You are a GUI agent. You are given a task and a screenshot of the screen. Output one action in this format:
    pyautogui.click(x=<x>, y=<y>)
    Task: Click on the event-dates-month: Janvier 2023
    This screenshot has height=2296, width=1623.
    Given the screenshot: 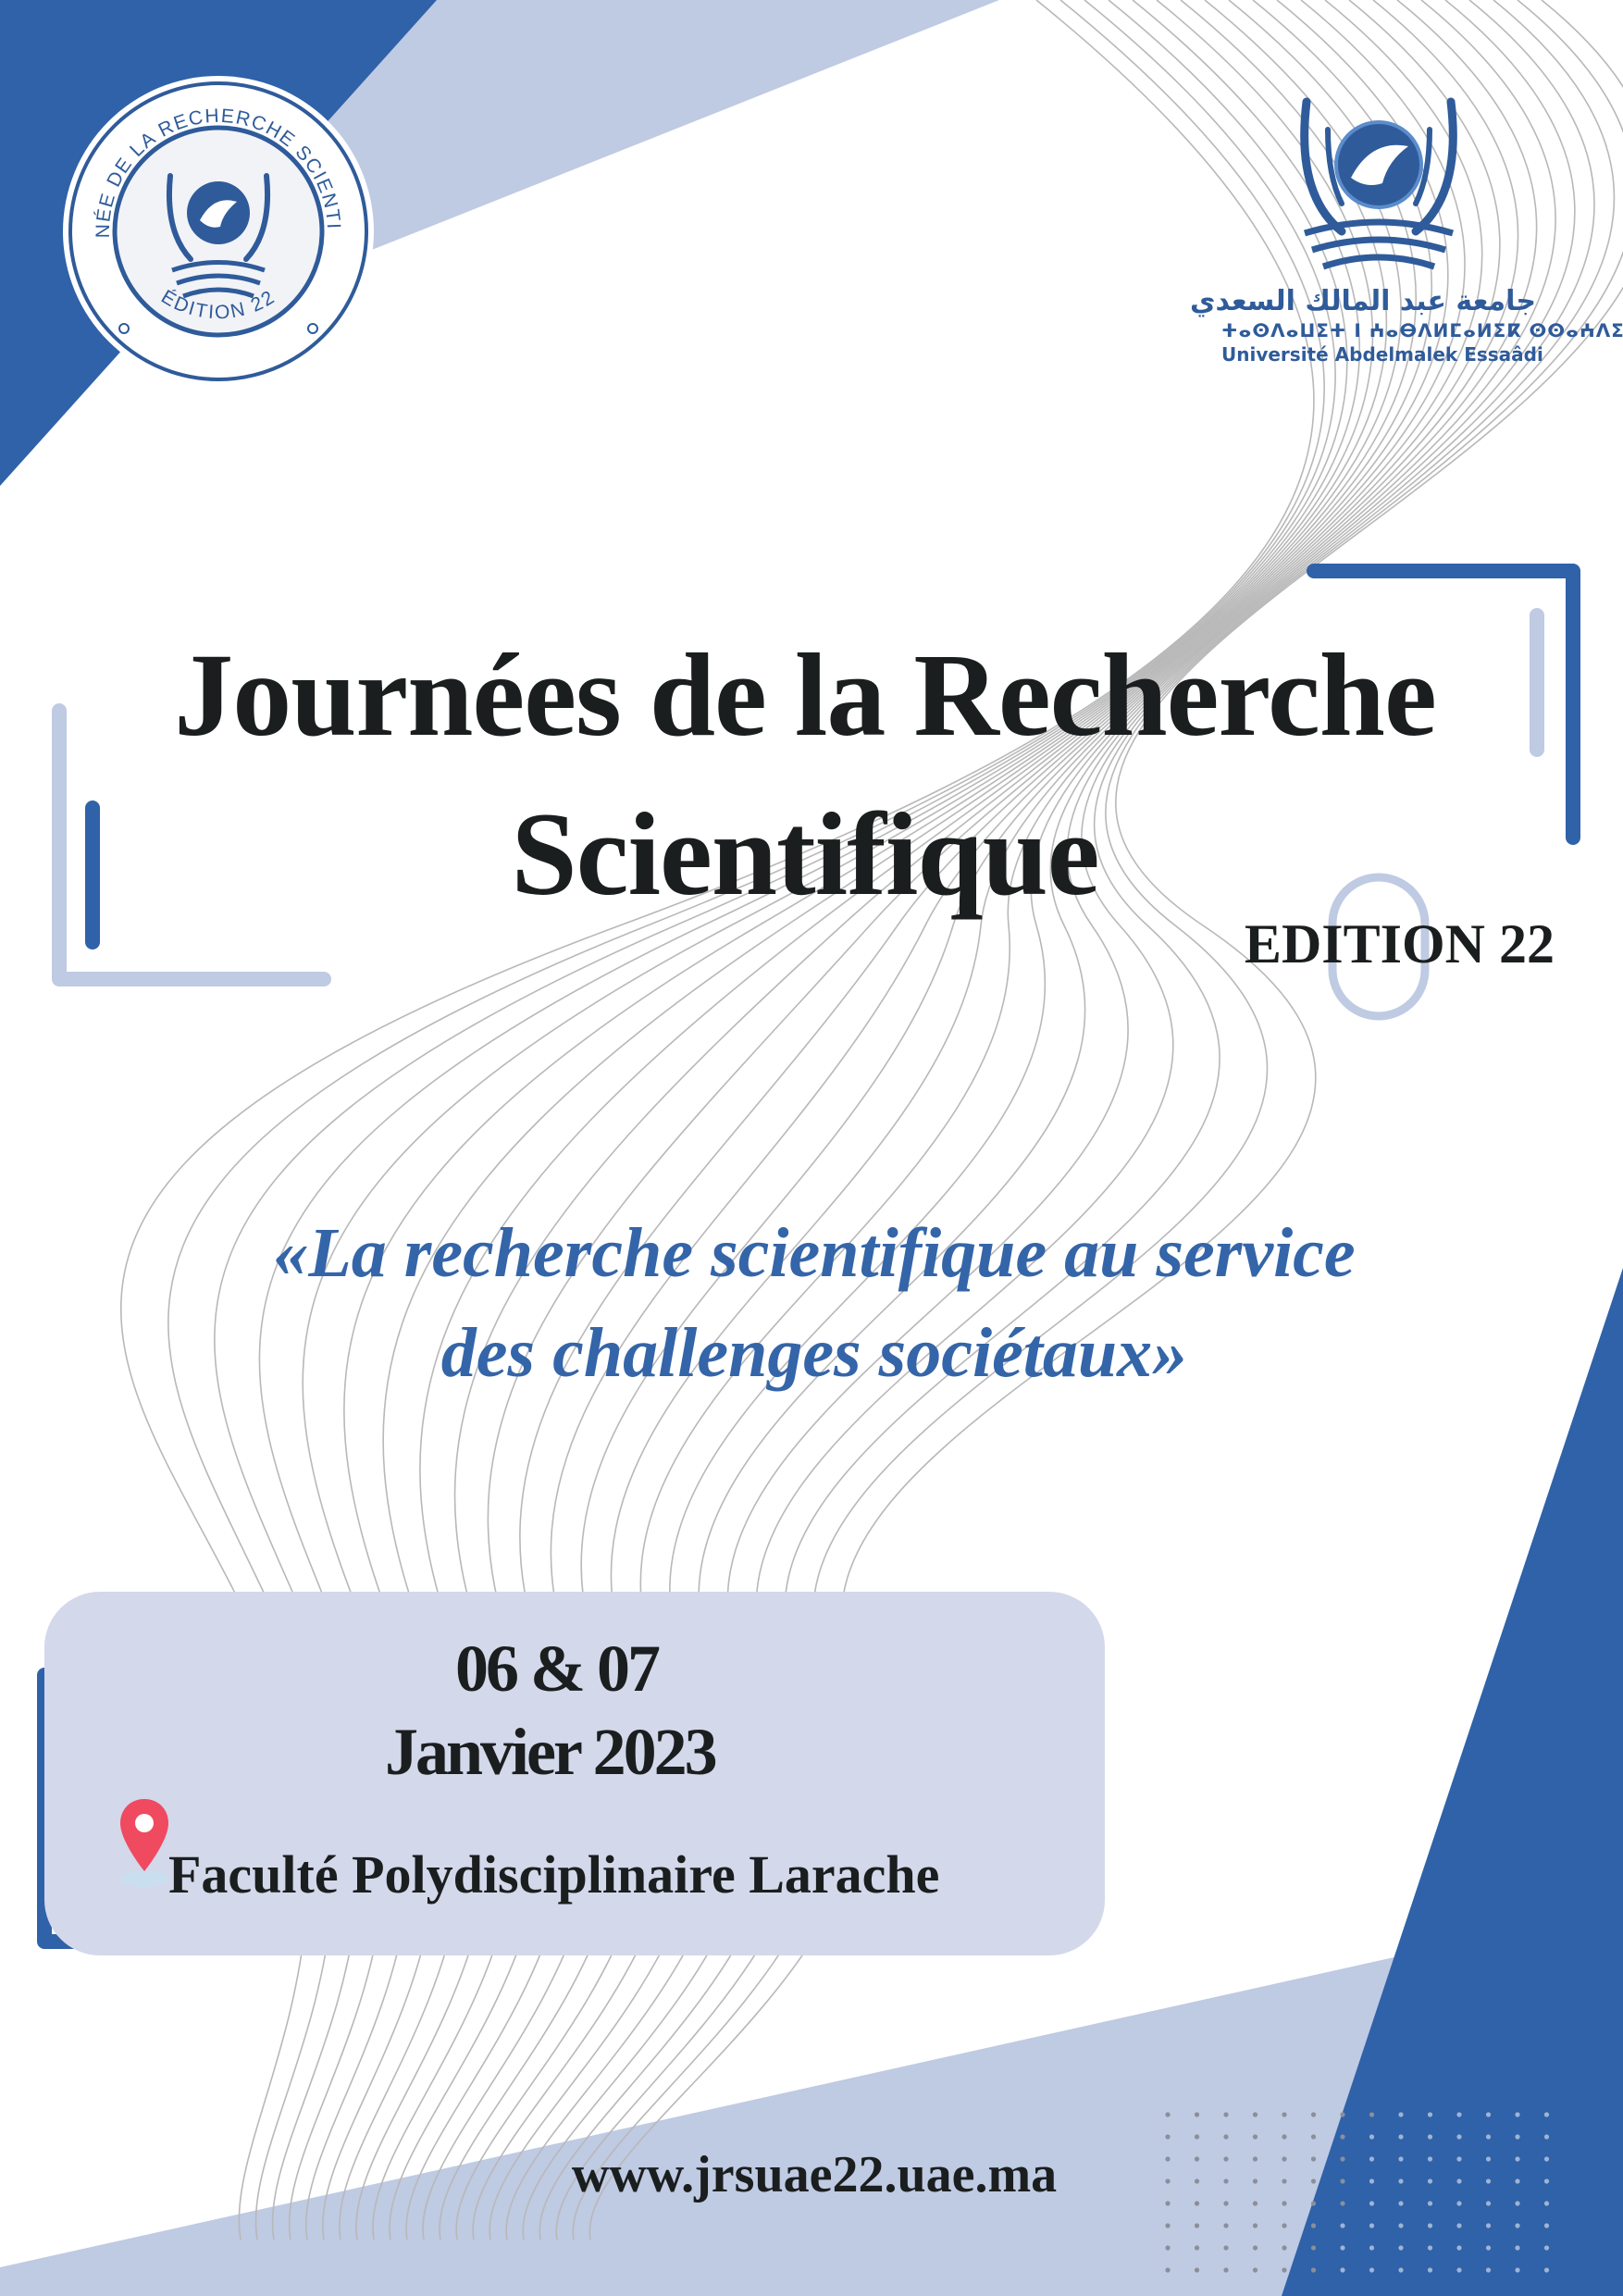 What is the action you would take?
    pyautogui.click(x=551, y=1752)
    